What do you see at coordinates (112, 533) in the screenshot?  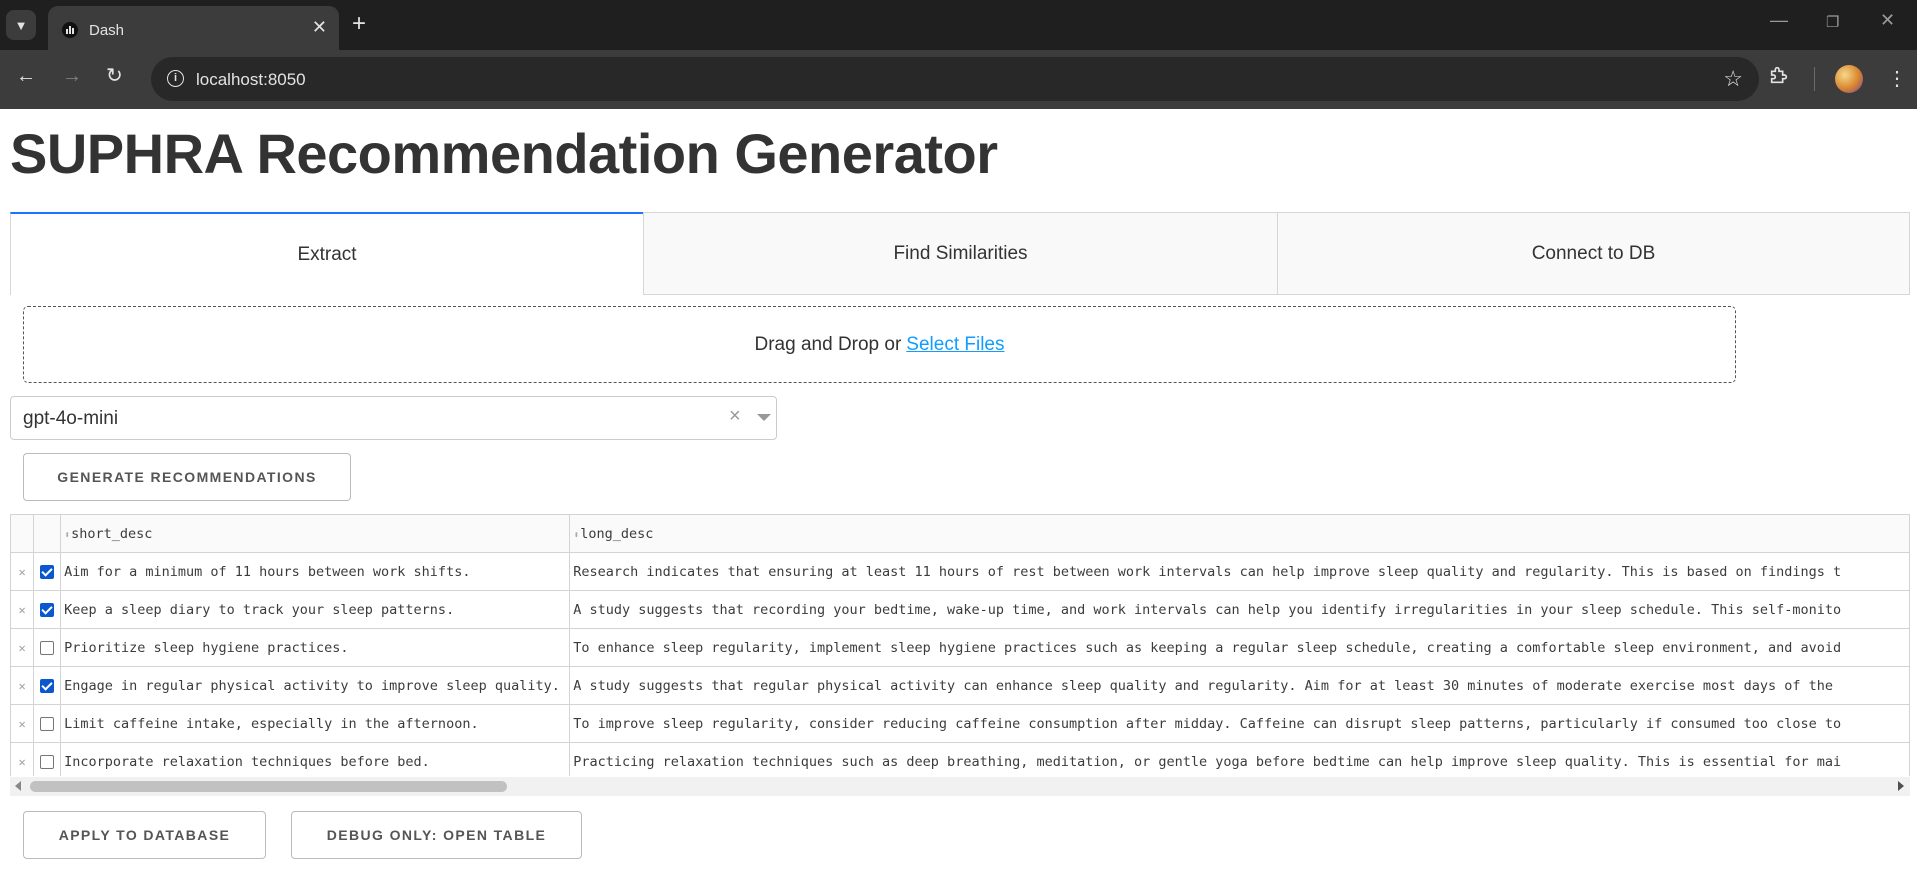 I see `column-label: short_desc` at bounding box center [112, 533].